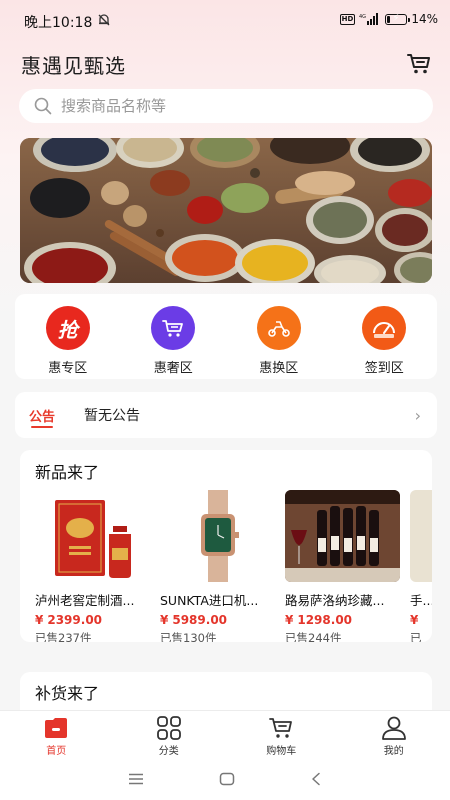 The height and width of the screenshot is (800, 450). I want to click on notice-tag: 公告, so click(42, 417).